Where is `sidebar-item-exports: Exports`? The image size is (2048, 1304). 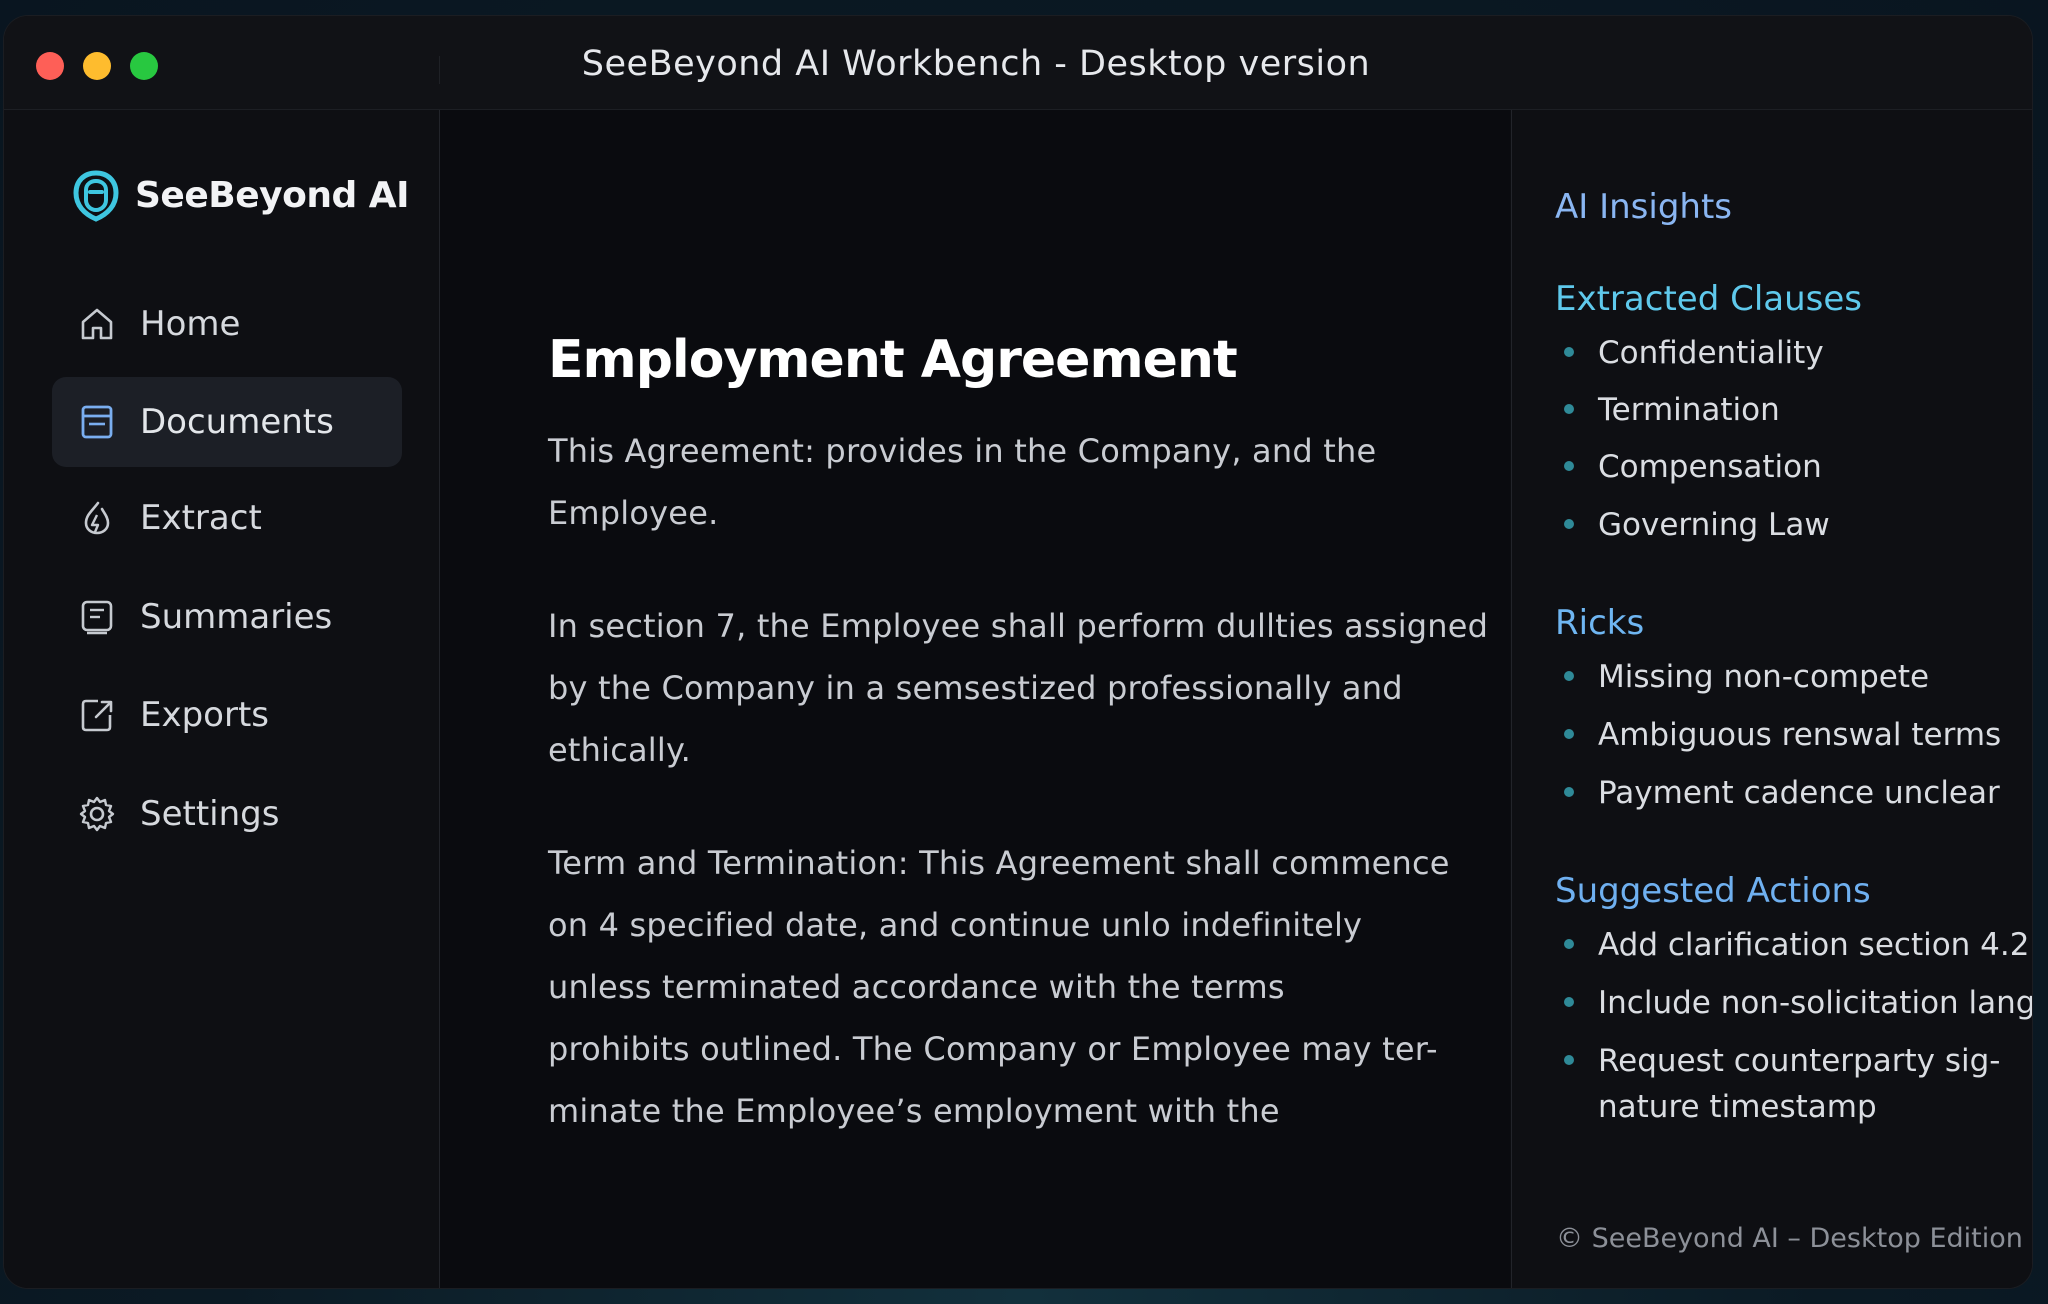 sidebar-item-exports: Exports is located at coordinates (227, 715).